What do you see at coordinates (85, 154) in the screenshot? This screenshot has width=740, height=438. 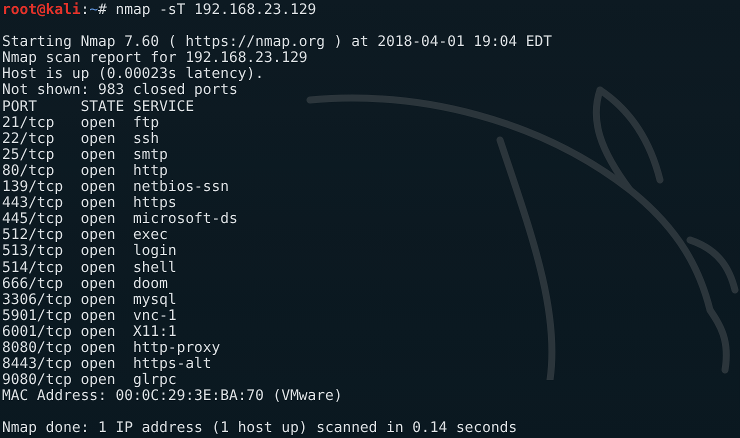 I see `output-line: 25/tcp open smtp` at bounding box center [85, 154].